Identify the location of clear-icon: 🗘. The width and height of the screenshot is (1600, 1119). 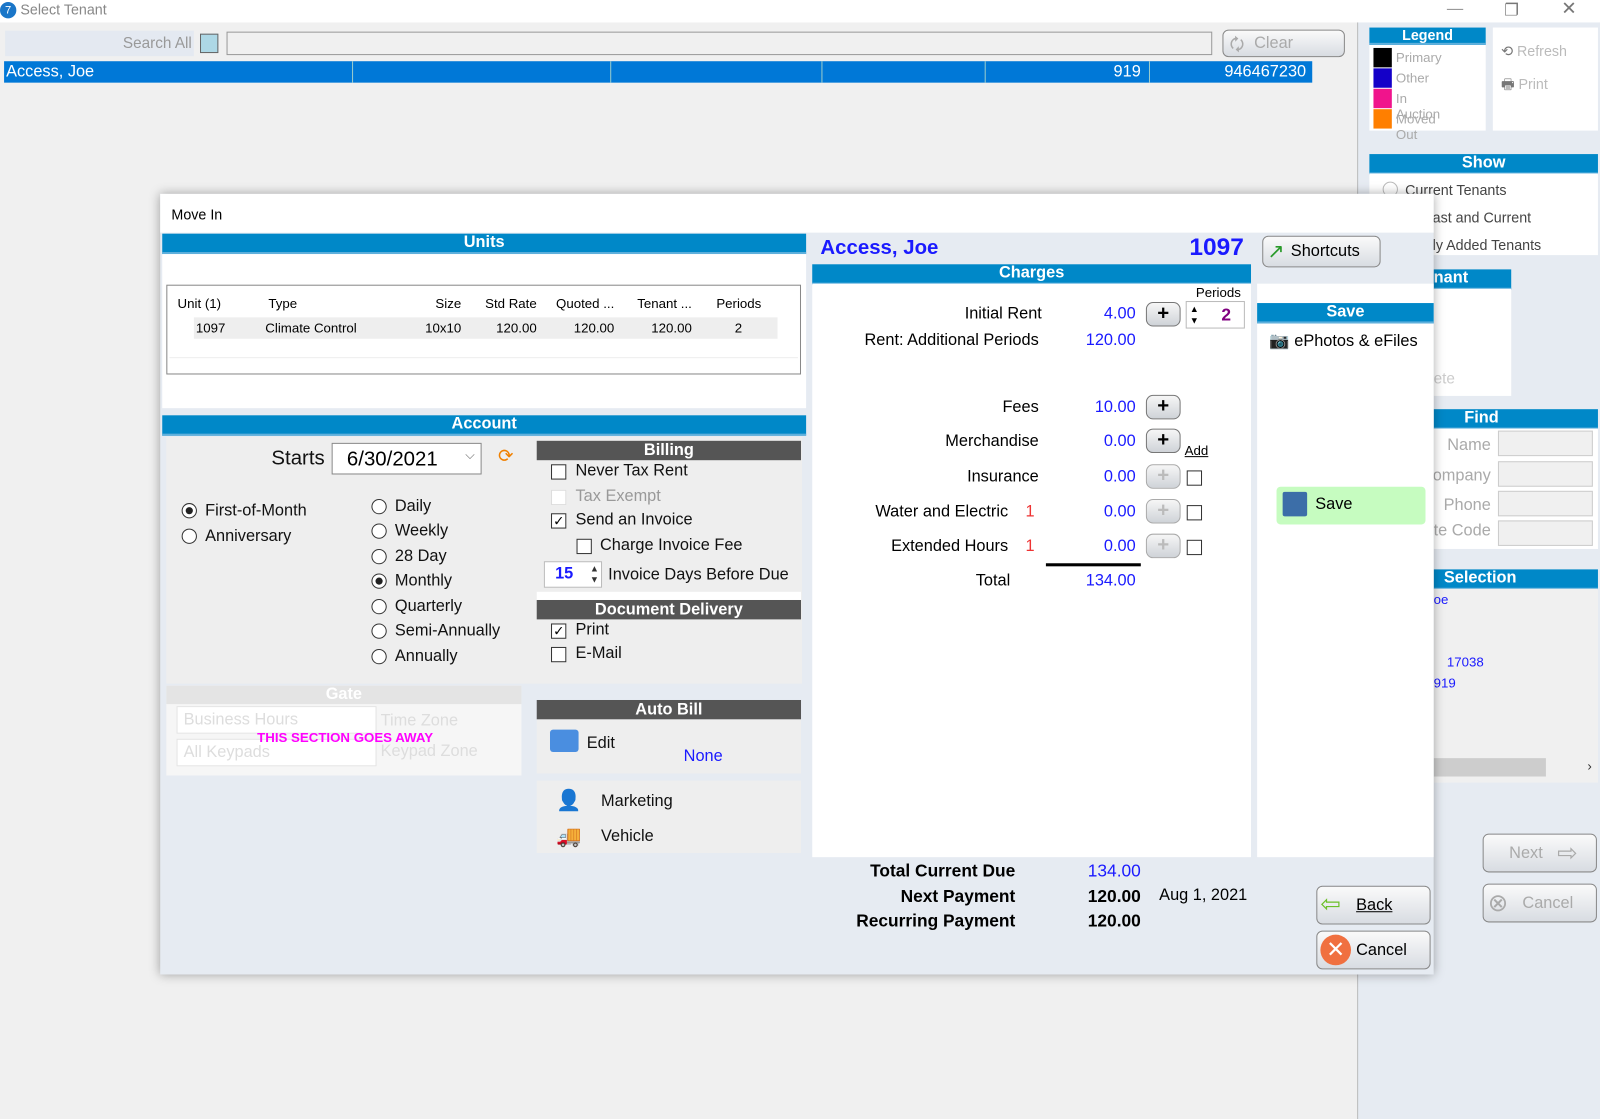
(1237, 45).